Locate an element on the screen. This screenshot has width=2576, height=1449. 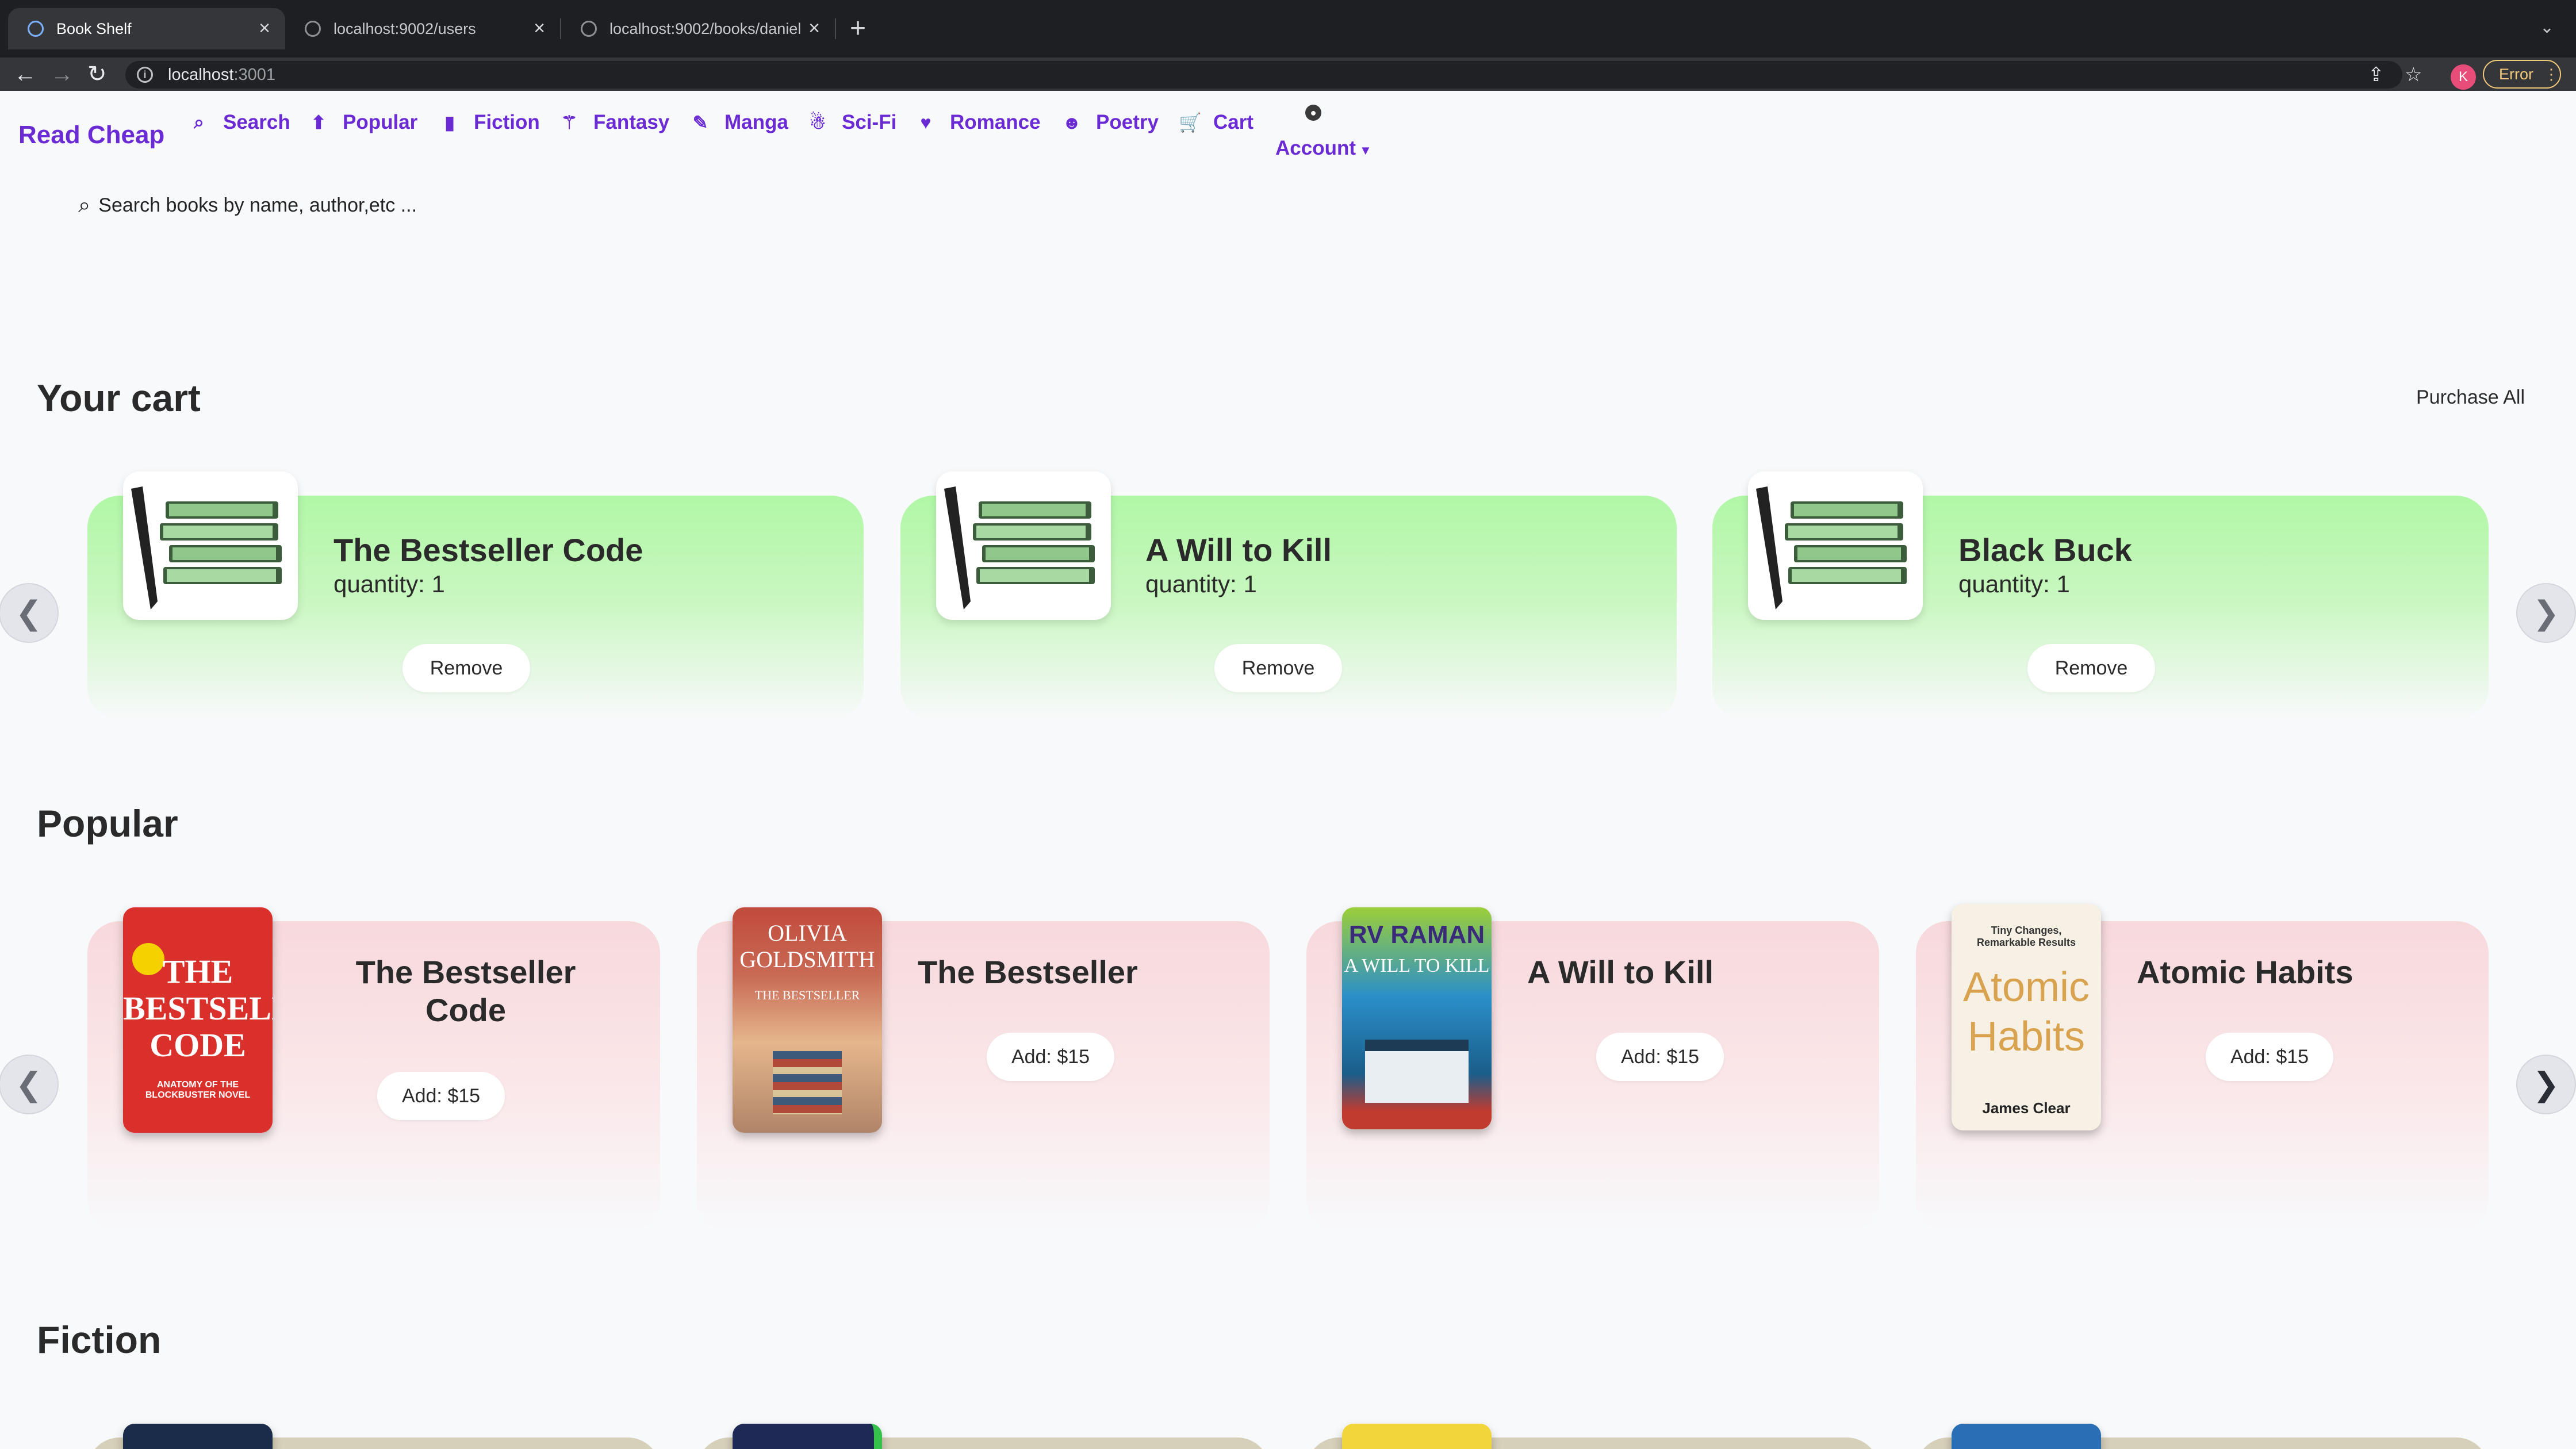
tab-books-daniel: localhost:9002/books/daniel × is located at coordinates (698, 28).